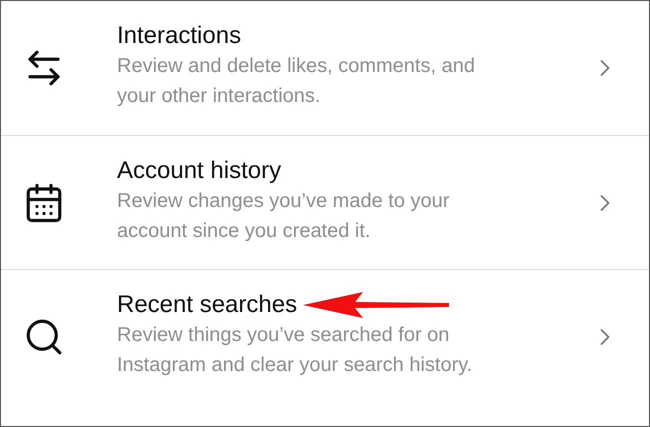 The height and width of the screenshot is (427, 650). What do you see at coordinates (295, 350) in the screenshot?
I see `row-description: Review things you’ve searched for on Instagram and clear your search history.` at bounding box center [295, 350].